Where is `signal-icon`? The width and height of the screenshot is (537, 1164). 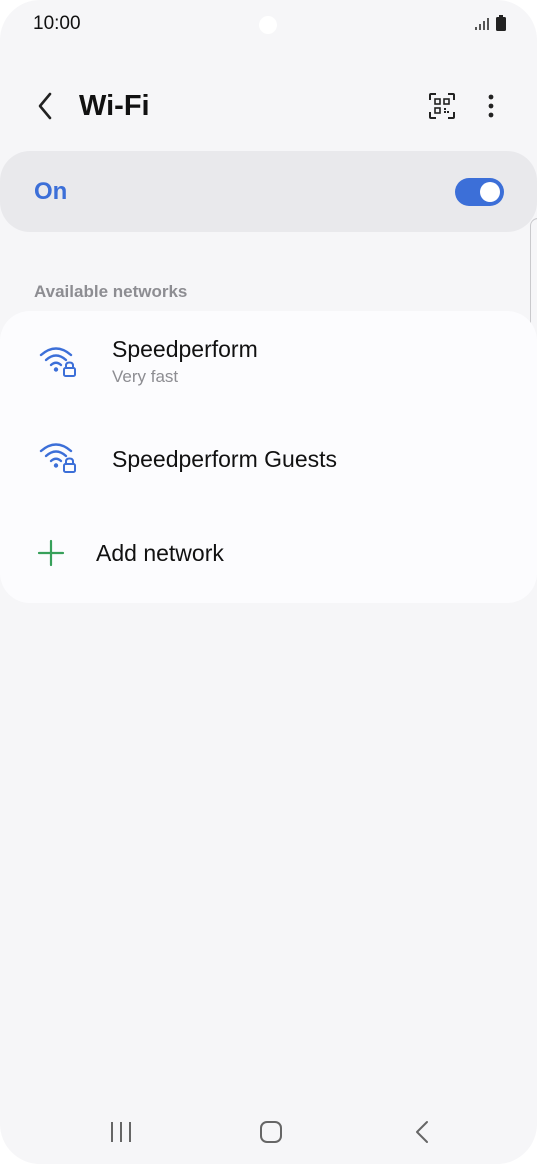 signal-icon is located at coordinates (483, 26).